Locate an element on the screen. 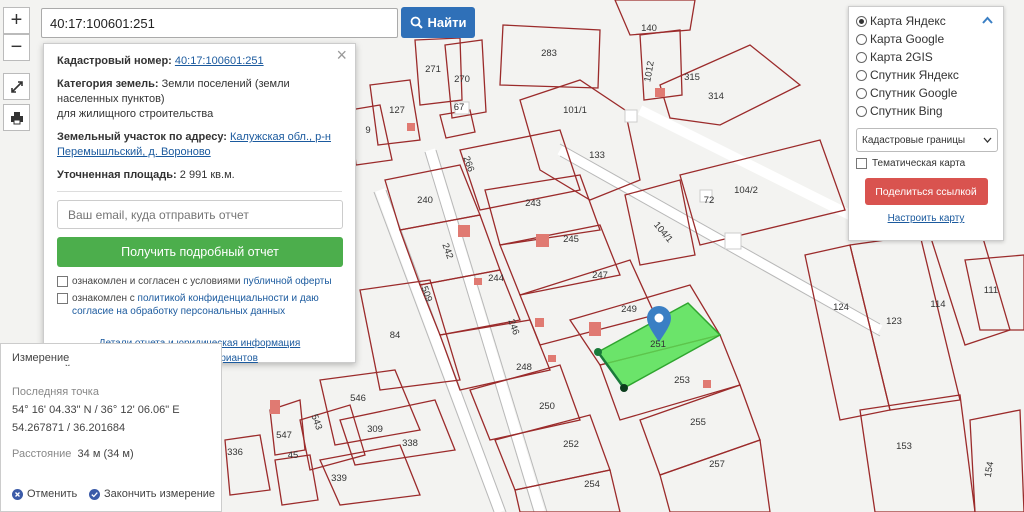 This screenshot has width=1024, height=512. divider is located at coordinates (199, 191).